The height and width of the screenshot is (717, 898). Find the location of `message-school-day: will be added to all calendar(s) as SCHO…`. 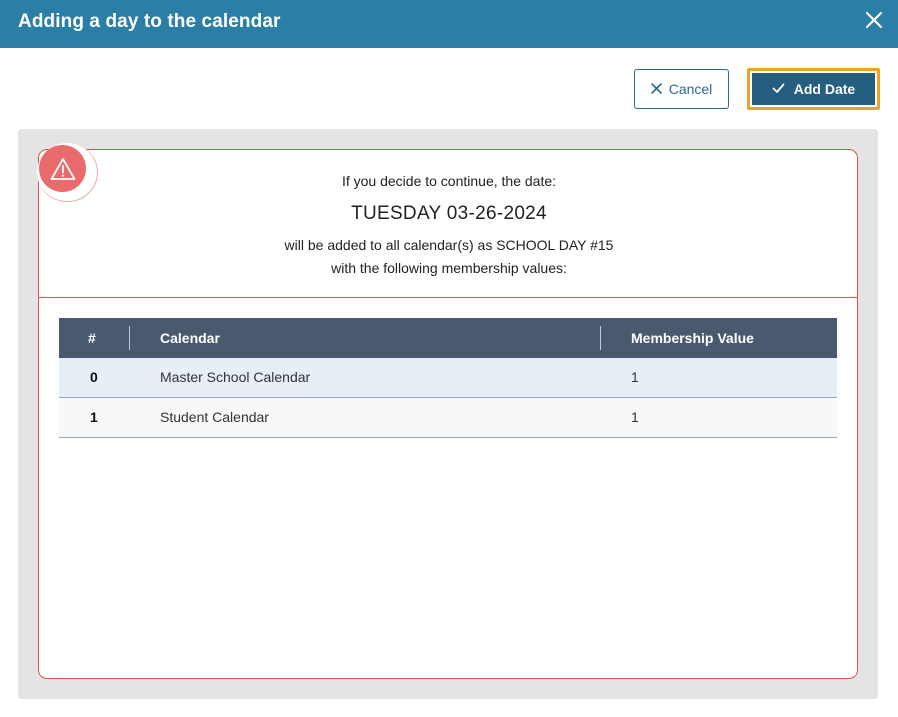

message-school-day: will be added to all calendar(s) as SCHO… is located at coordinates (449, 245).